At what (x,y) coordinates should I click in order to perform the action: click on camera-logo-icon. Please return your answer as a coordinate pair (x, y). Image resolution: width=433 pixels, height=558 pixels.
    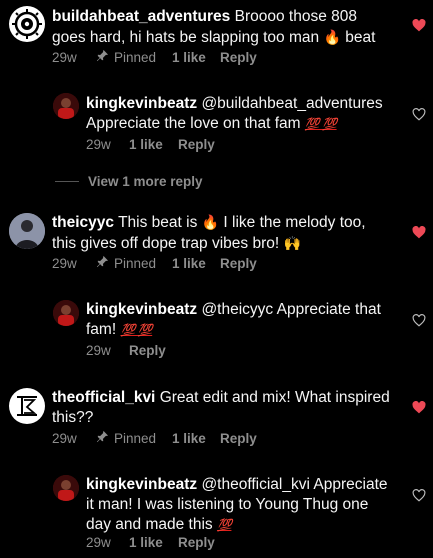
    Looking at the image, I should click on (27, 24).